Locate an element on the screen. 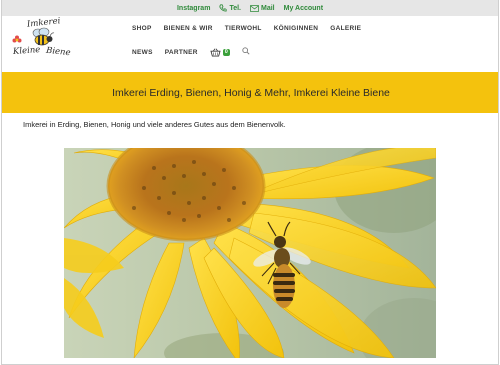  nav-item-bienen-wir: BIENEN & WIR is located at coordinates (188, 28).